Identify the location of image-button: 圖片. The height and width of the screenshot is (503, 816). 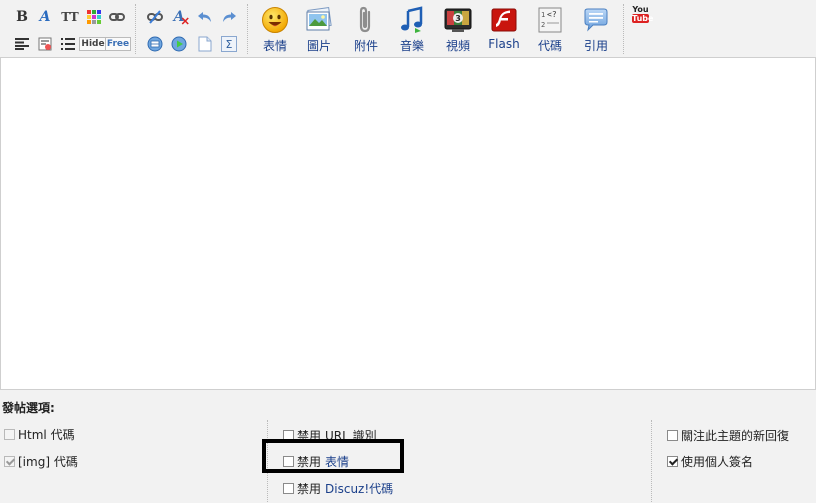
(319, 30).